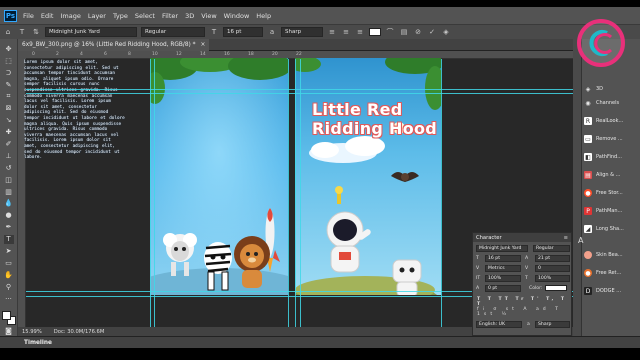 The width and height of the screenshot is (640, 360). What do you see at coordinates (8, 239) in the screenshot?
I see `type-tool-icon-active: T` at bounding box center [8, 239].